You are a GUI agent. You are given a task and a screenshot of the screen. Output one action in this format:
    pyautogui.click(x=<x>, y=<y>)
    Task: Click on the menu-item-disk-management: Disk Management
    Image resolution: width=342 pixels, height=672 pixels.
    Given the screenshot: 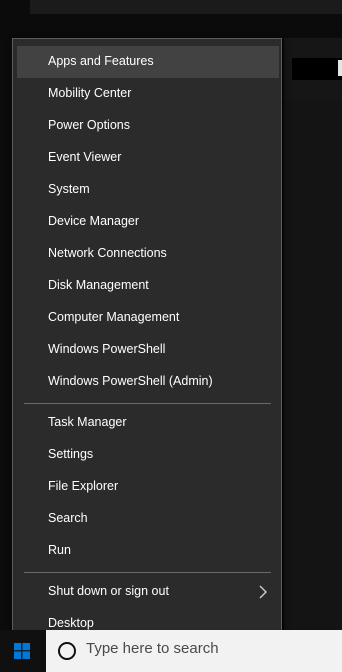 What is the action you would take?
    pyautogui.click(x=148, y=286)
    